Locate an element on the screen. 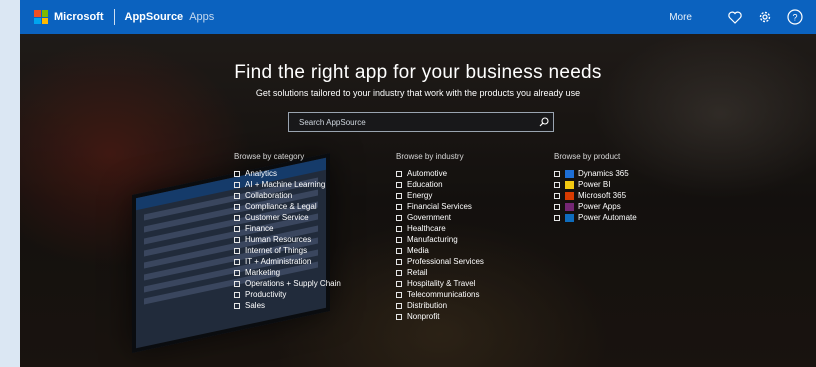 The height and width of the screenshot is (367, 816). category-item: Compliance & Legal is located at coordinates (287, 206).